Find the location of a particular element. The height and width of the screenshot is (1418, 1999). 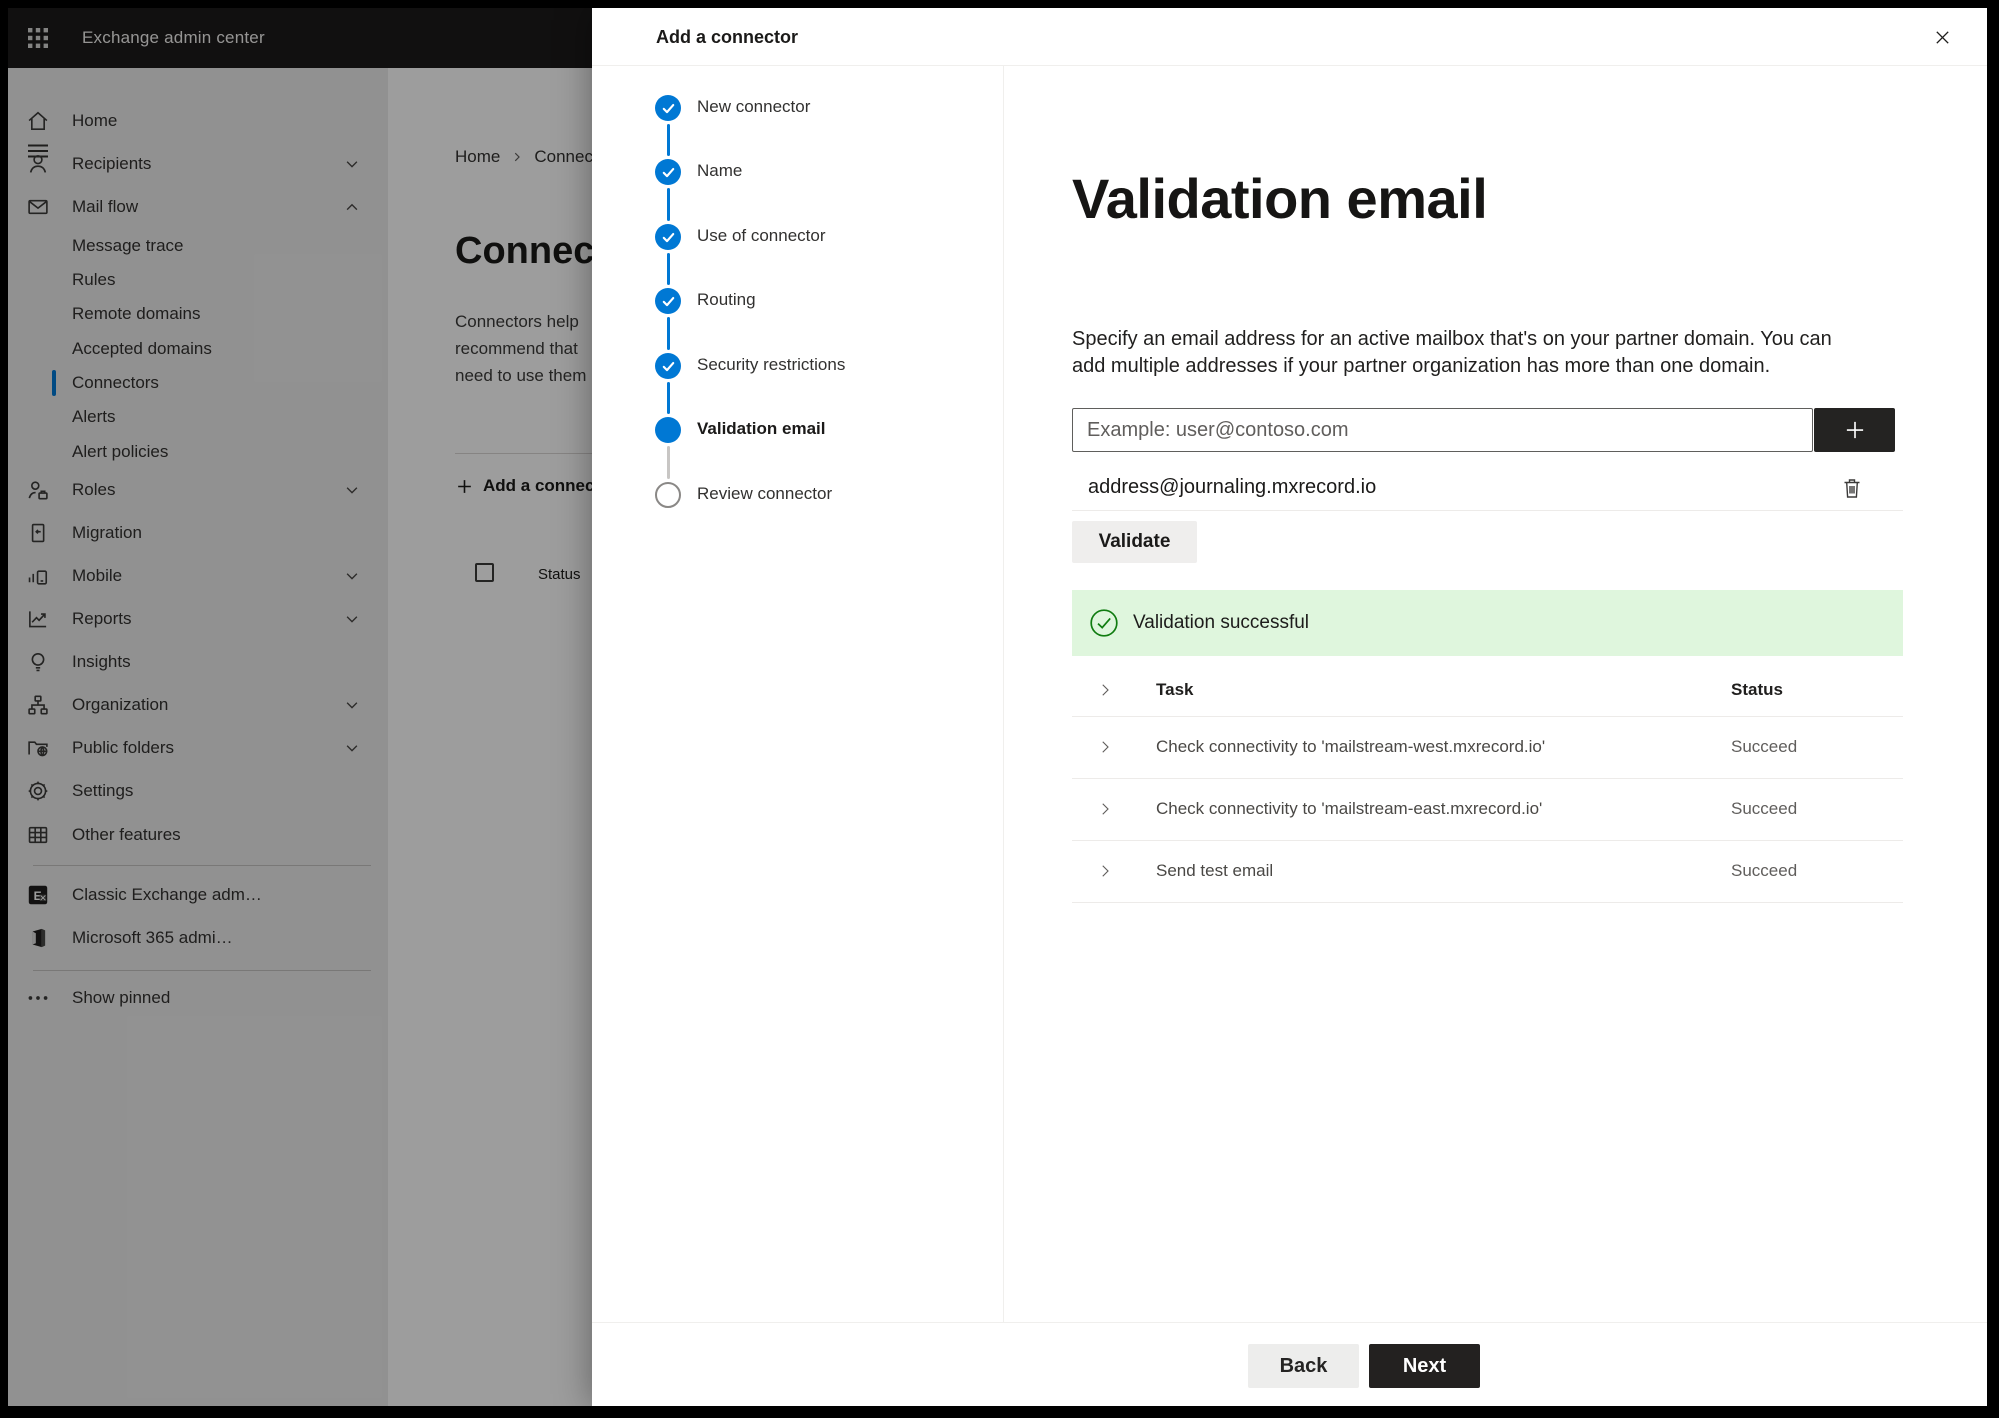

trash-icon is located at coordinates (1852, 488).